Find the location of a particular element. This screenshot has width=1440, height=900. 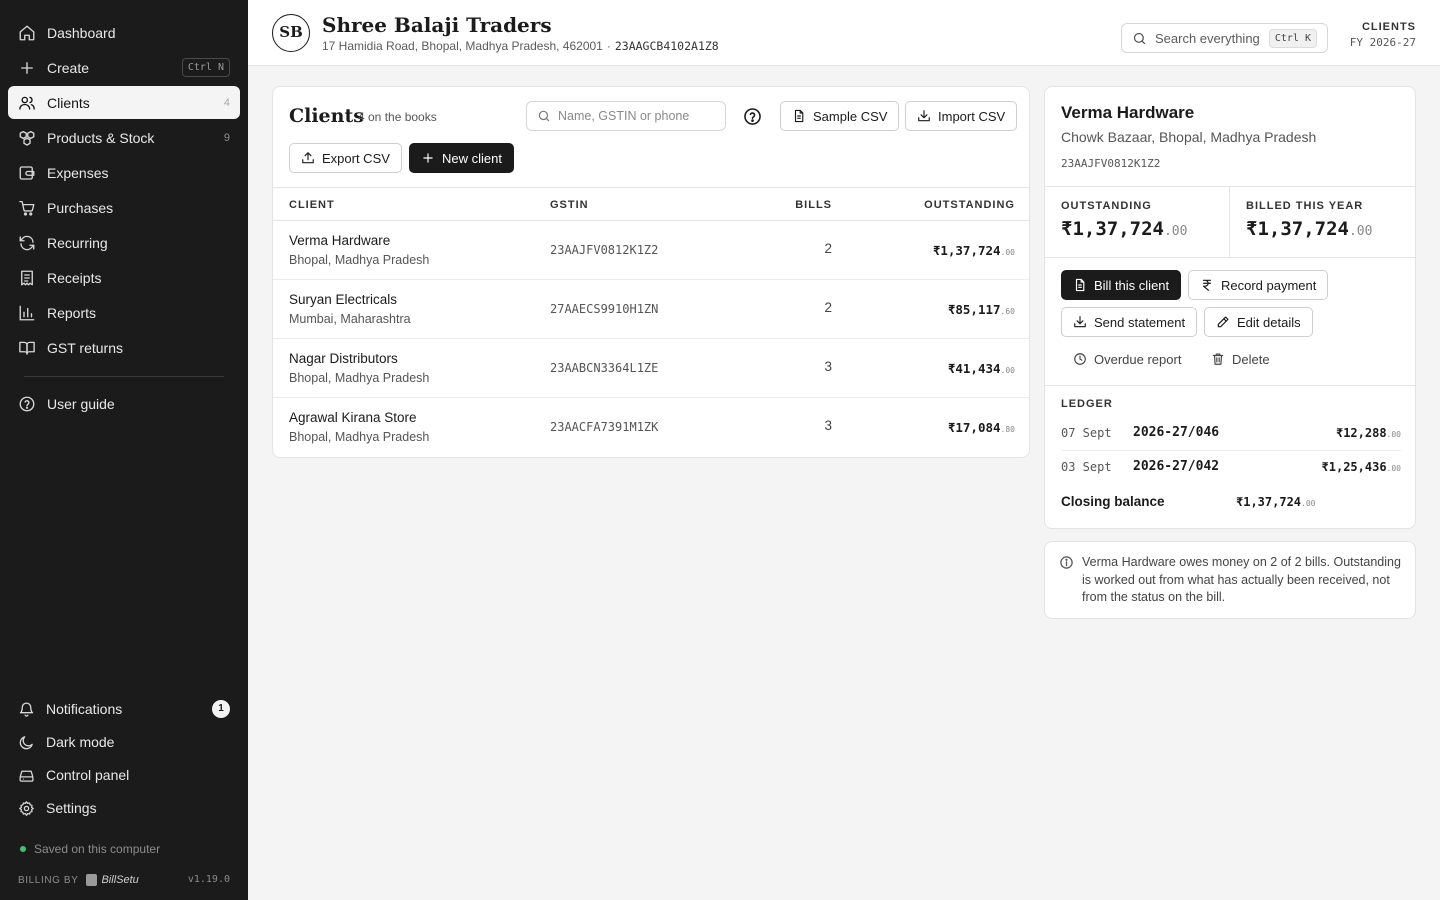

wallet-icon is located at coordinates (27, 172).